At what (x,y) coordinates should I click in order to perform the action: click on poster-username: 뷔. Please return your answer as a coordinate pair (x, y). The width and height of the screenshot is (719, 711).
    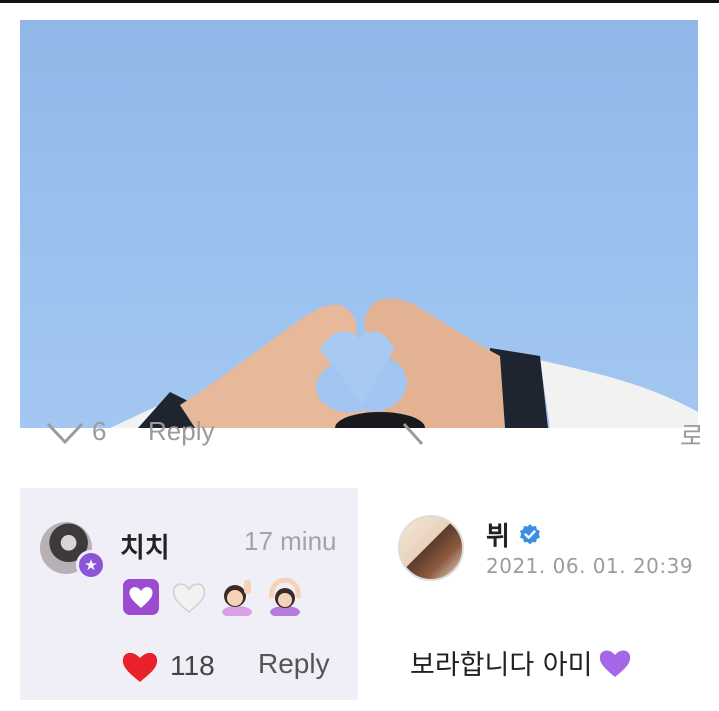
    Looking at the image, I should click on (498, 534).